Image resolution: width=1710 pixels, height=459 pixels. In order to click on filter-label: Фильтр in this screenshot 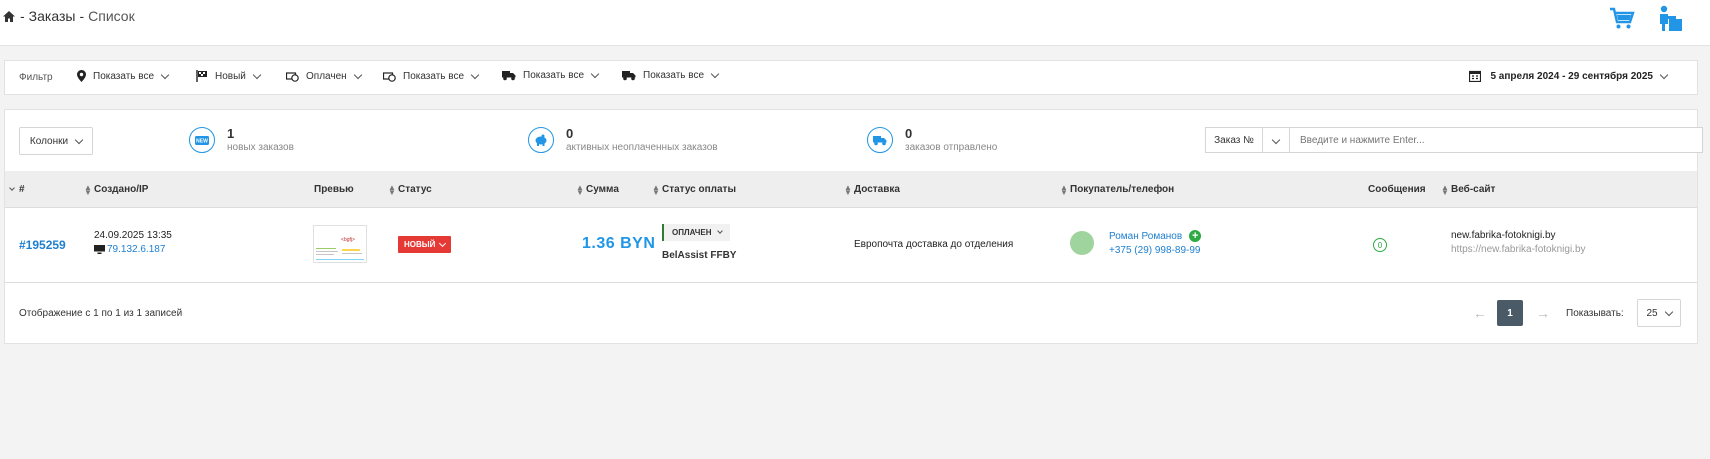, I will do `click(36, 77)`.